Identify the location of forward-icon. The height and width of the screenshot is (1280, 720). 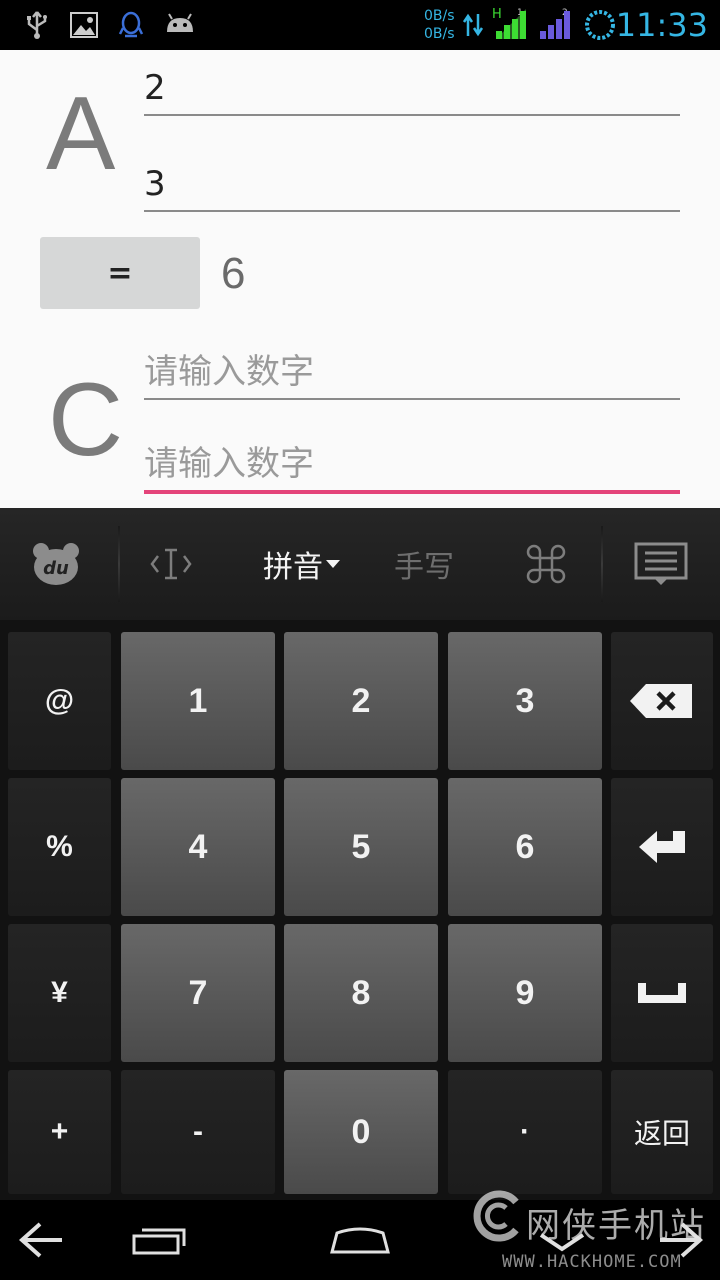
(682, 1240).